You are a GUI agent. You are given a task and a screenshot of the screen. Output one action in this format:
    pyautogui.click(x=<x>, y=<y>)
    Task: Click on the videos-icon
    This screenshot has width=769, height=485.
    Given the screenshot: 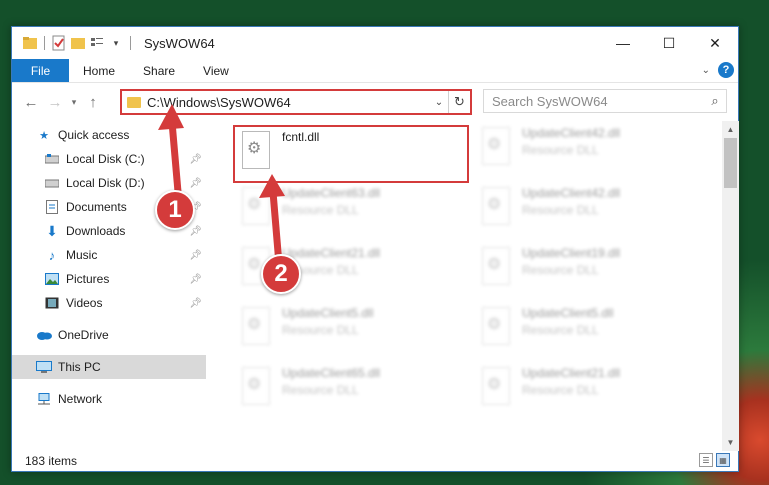 What is the action you would take?
    pyautogui.click(x=52, y=303)
    